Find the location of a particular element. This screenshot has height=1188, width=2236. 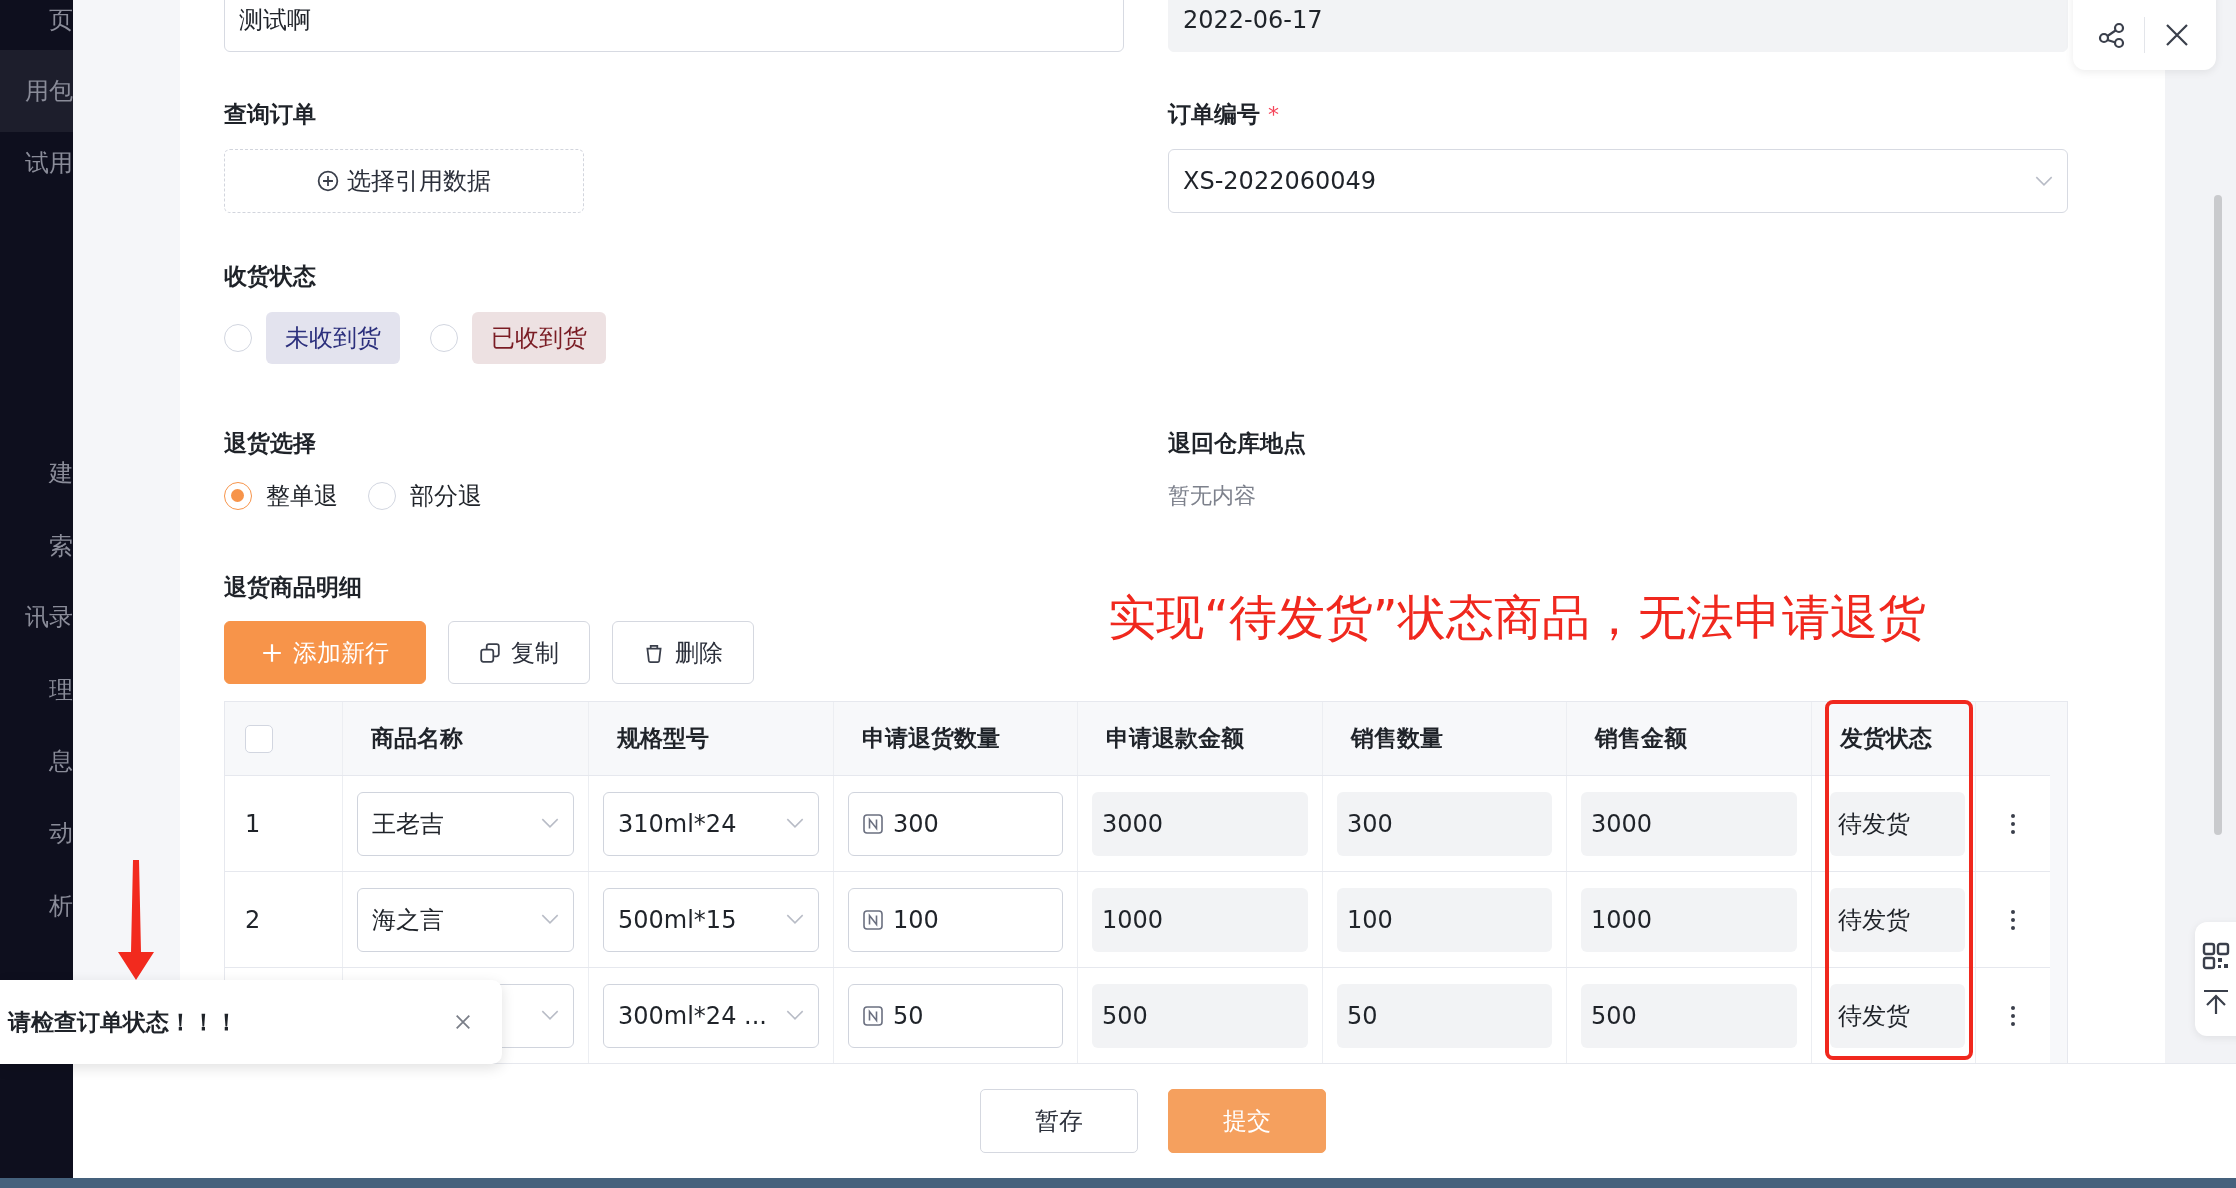

copy-button: 复制 is located at coordinates (519, 652).